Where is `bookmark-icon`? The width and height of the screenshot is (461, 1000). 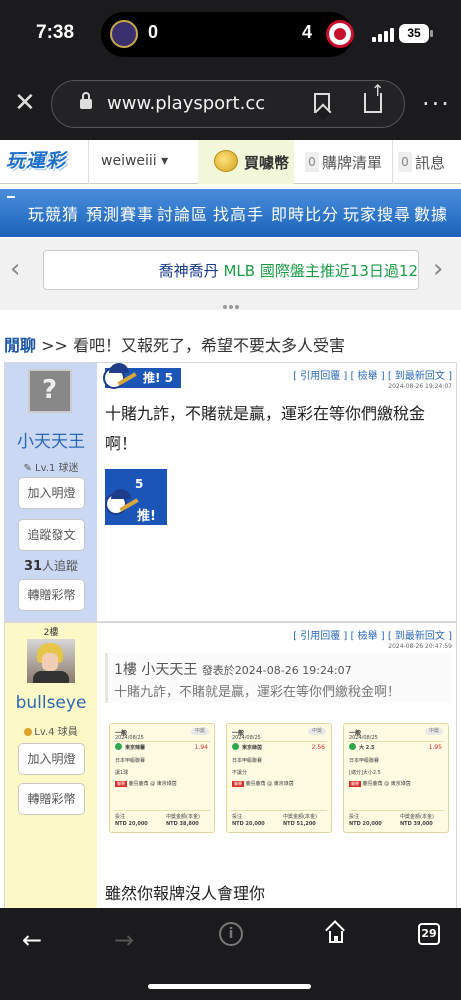 bookmark-icon is located at coordinates (322, 103).